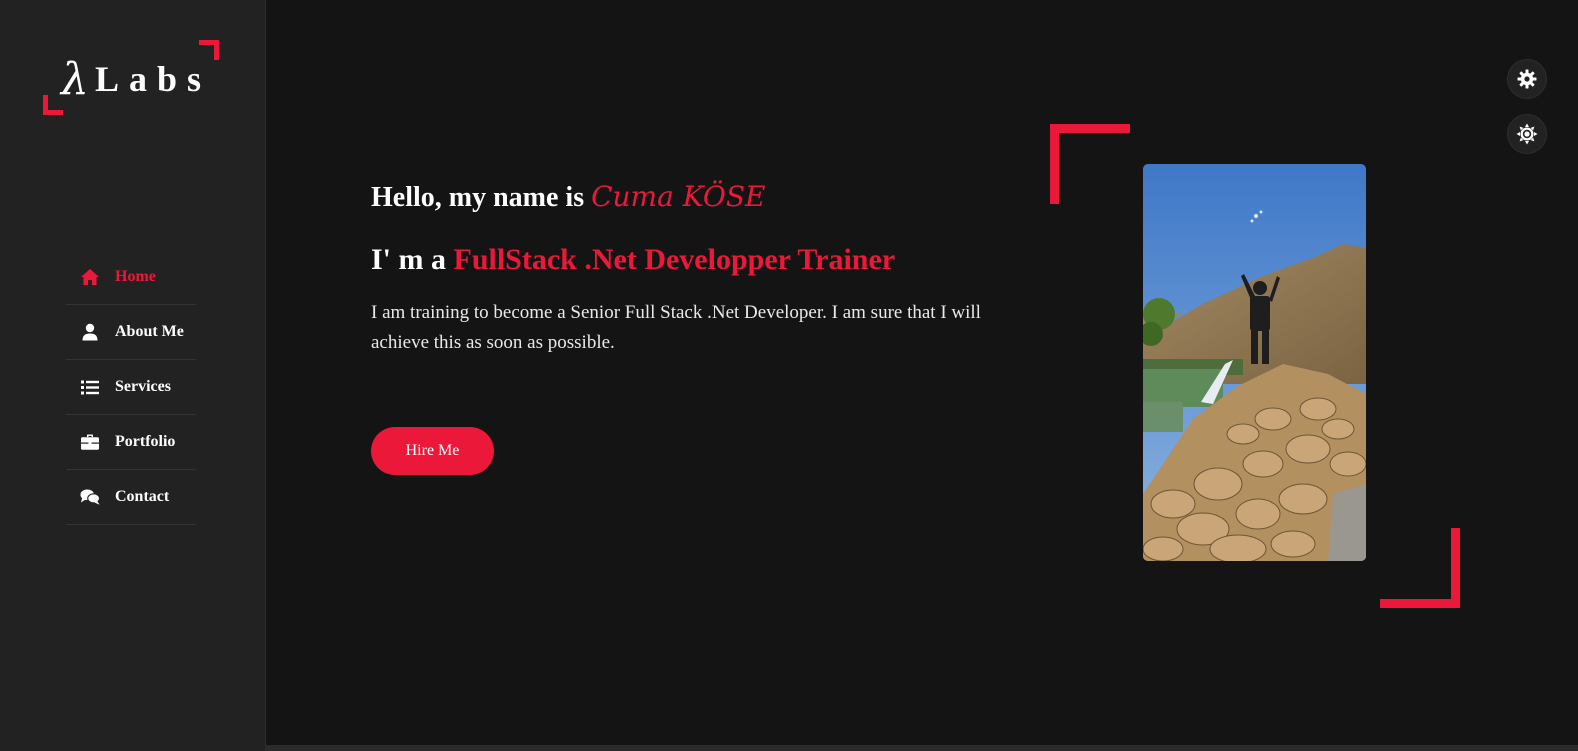 This screenshot has height=751, width=1578. What do you see at coordinates (412, 259) in the screenshot?
I see `role-prefix: I' m a` at bounding box center [412, 259].